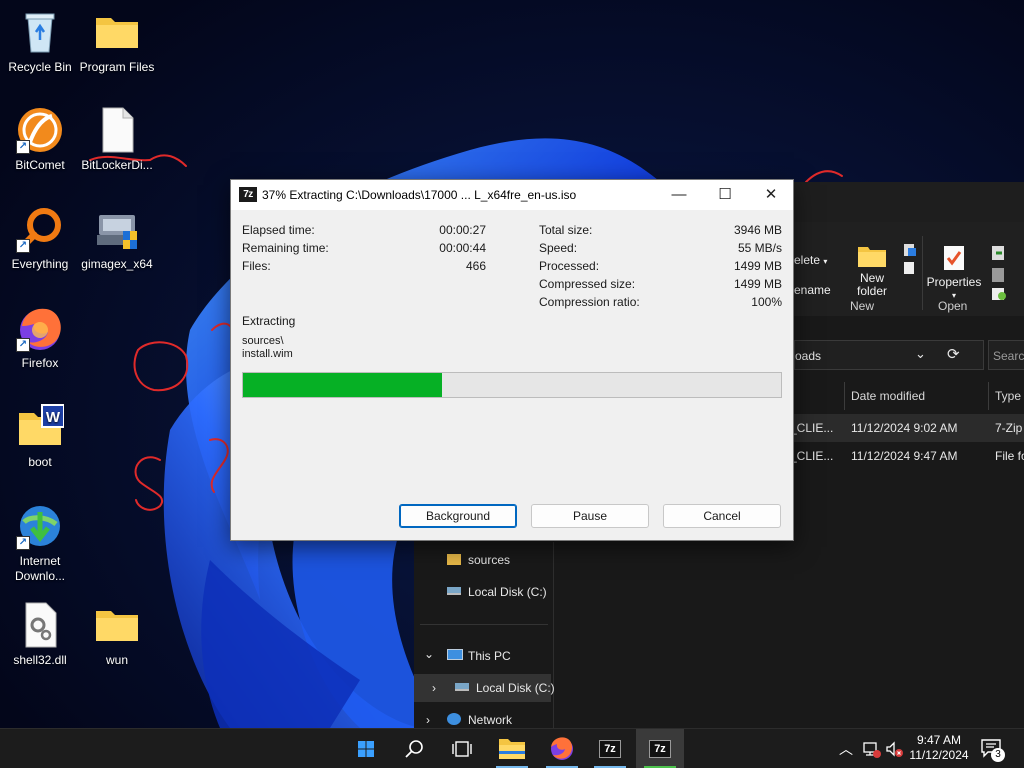 This screenshot has width=1024, height=768. I want to click on file-row: _CLIE... 11/12/2024 9:47 AM File fo, so click(905, 456).